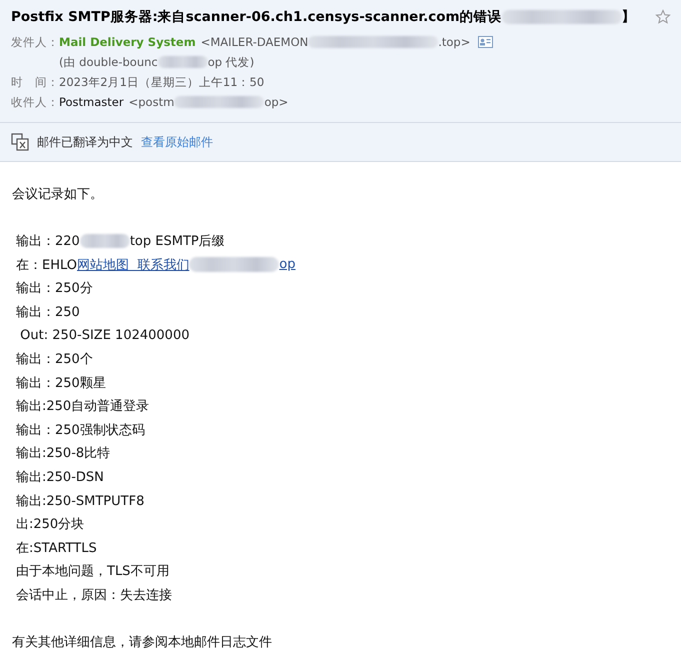  I want to click on text: op>, so click(276, 102).